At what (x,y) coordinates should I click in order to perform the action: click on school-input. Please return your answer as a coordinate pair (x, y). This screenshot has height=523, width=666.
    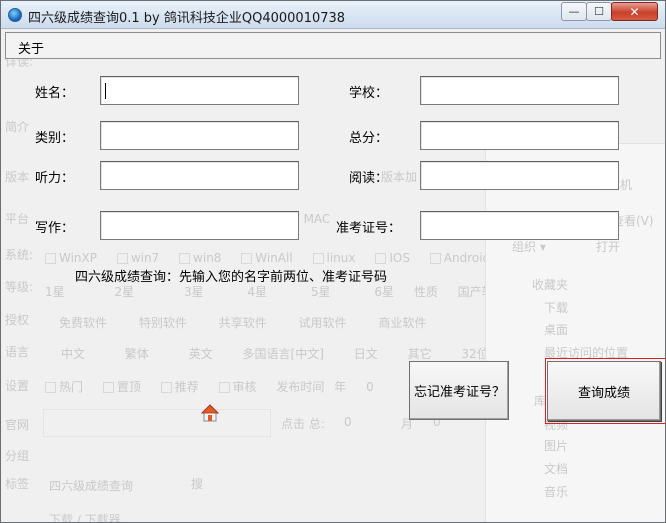
    Looking at the image, I should click on (519, 90).